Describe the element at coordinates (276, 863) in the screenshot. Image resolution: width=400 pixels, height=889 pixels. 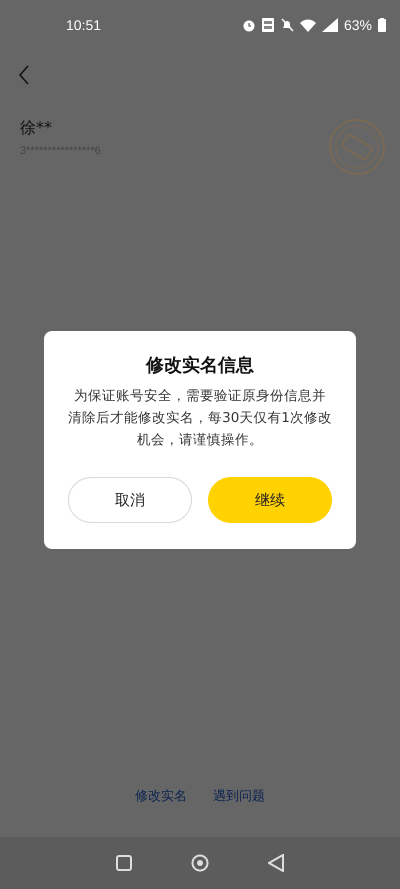
I see `back-nav-icon` at that location.